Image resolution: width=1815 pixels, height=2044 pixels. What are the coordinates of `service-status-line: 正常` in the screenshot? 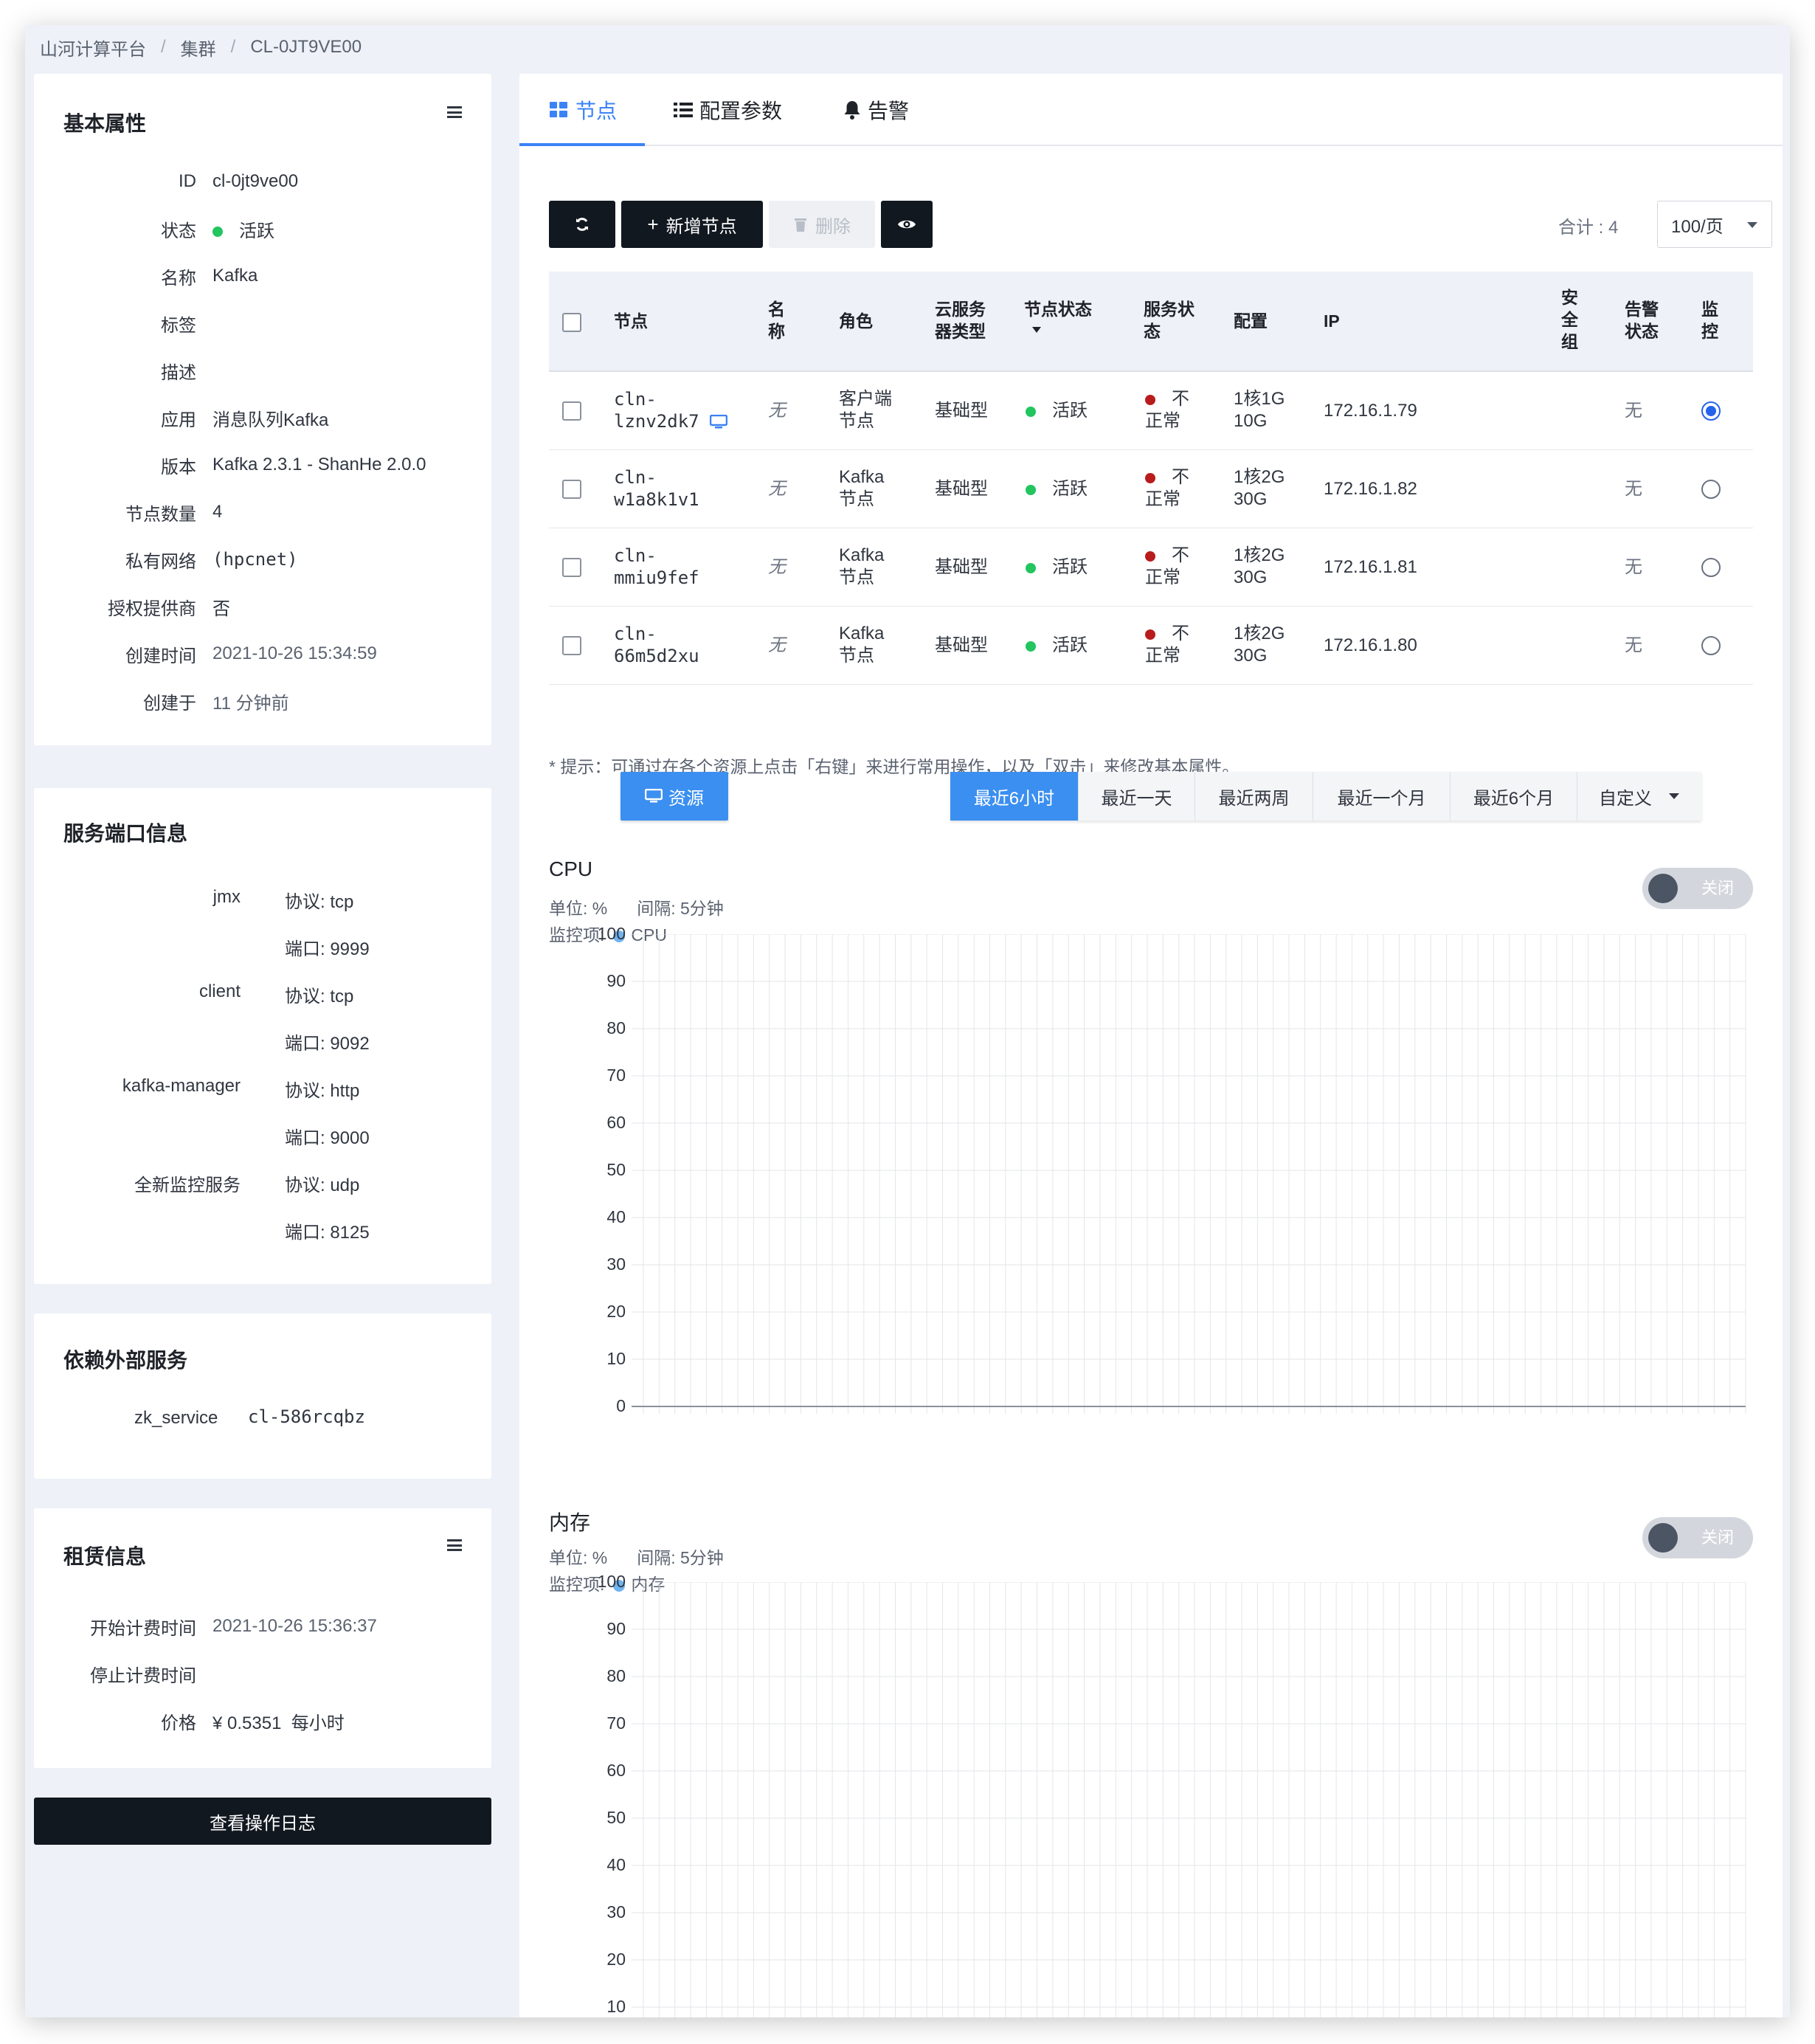 It's located at (1162, 499).